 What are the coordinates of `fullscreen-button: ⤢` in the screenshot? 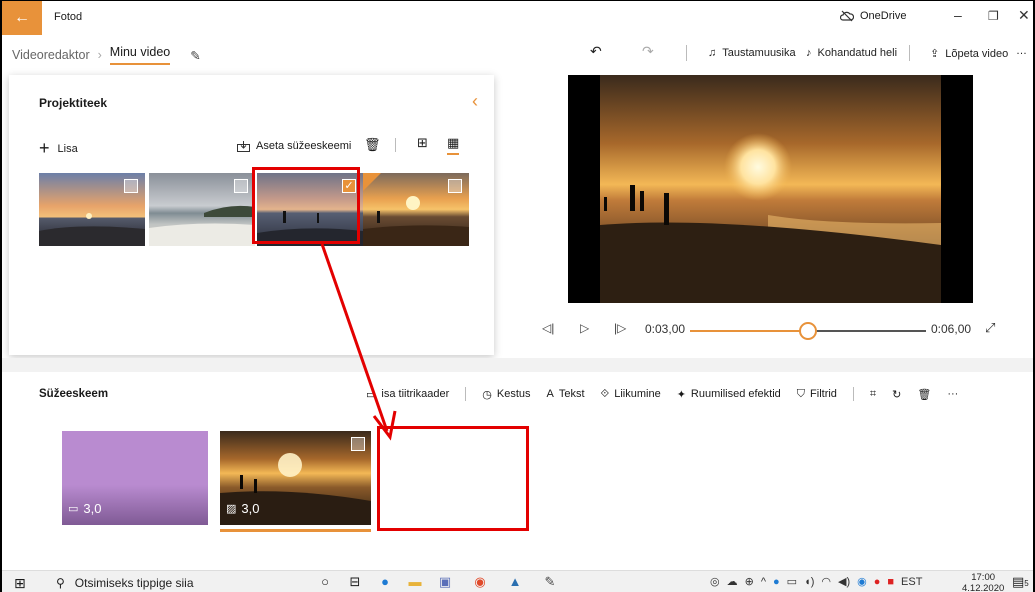 It's located at (990, 328).